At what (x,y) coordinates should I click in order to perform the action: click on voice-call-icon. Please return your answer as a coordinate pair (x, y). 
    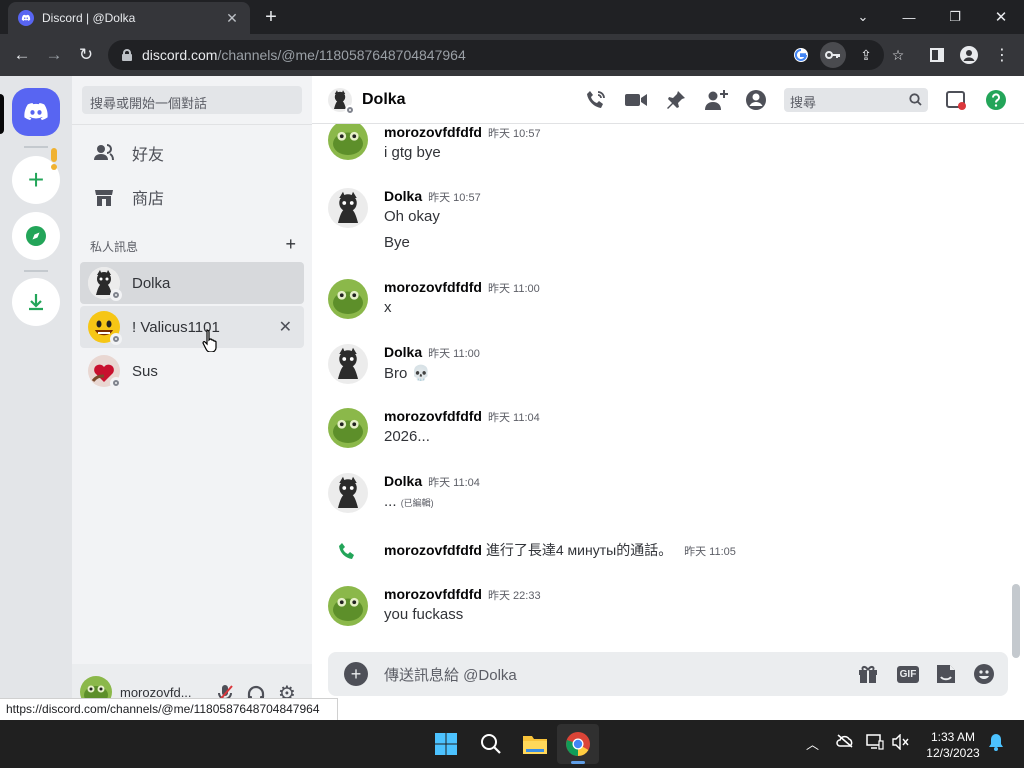
    Looking at the image, I should click on (596, 100).